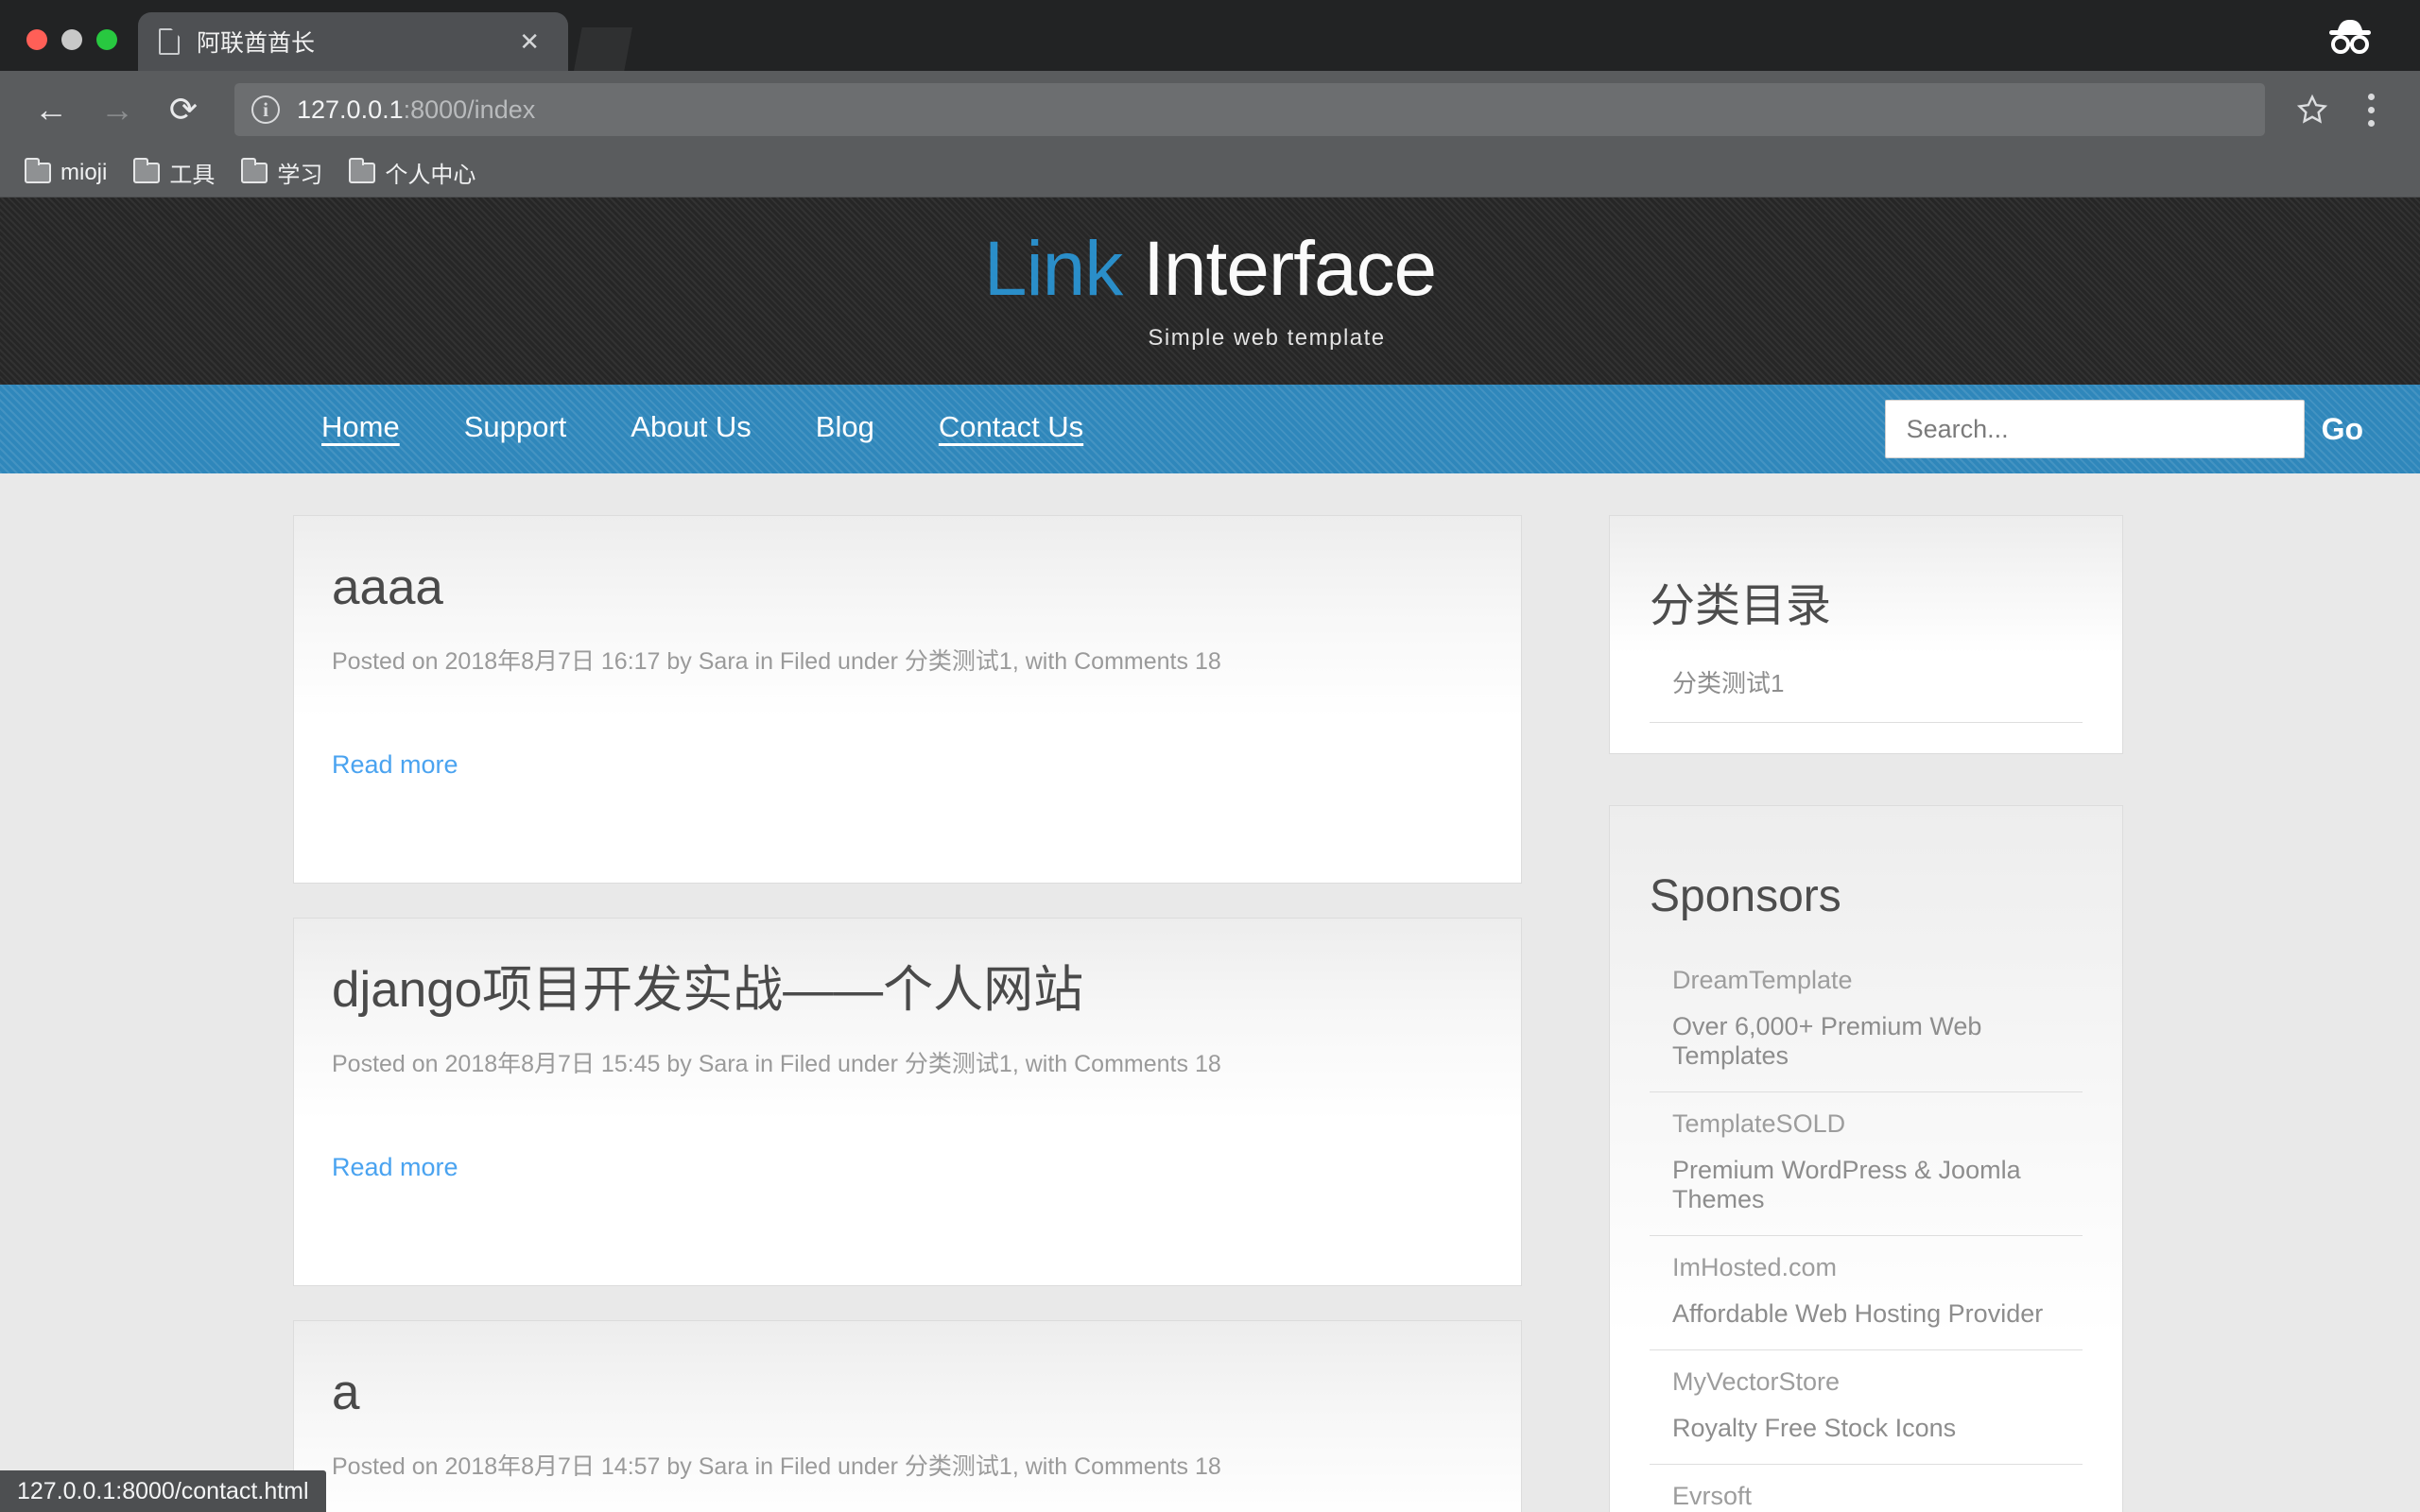  What do you see at coordinates (183, 109) in the screenshot?
I see `reload-icon: ⟳` at bounding box center [183, 109].